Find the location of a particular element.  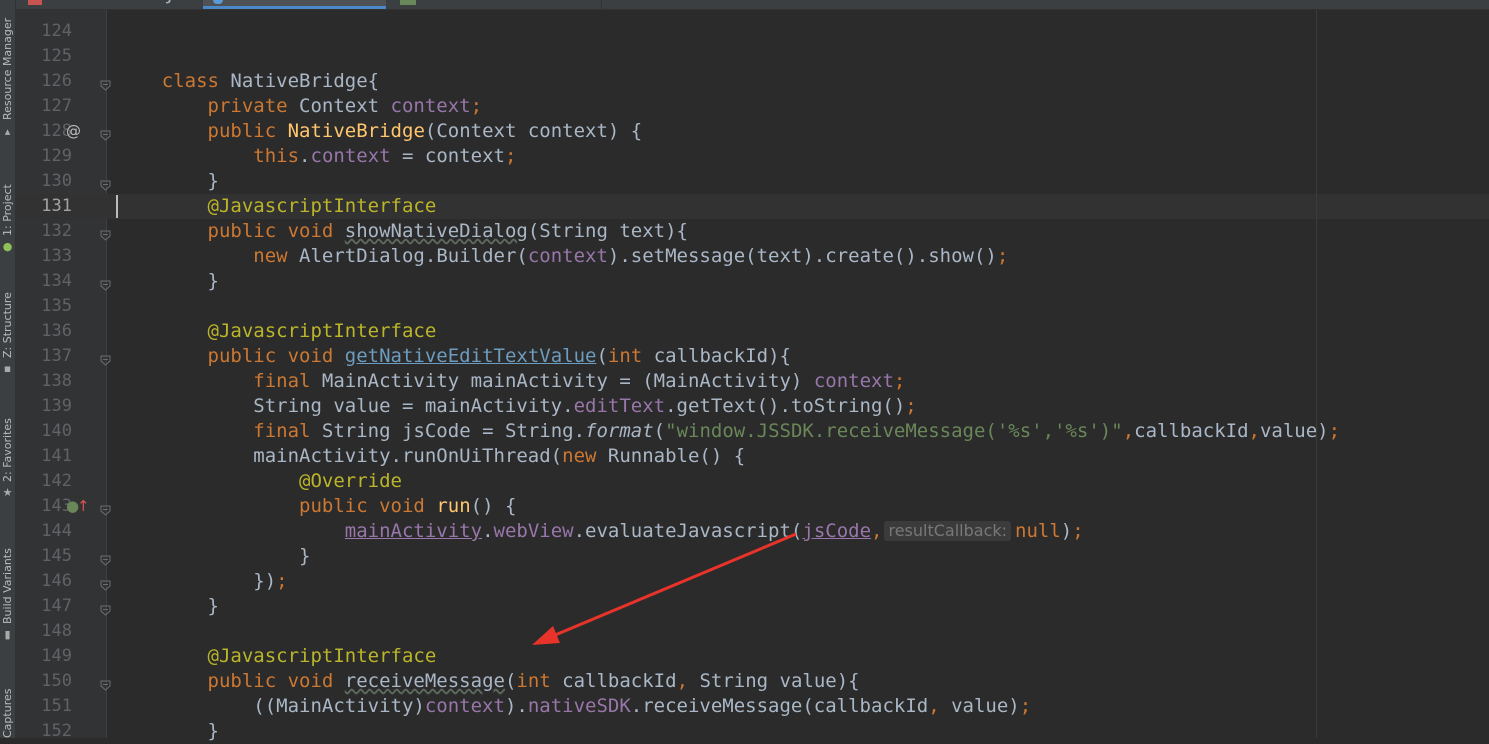

resource-manager-icon: ▴ is located at coordinates (7, 131).